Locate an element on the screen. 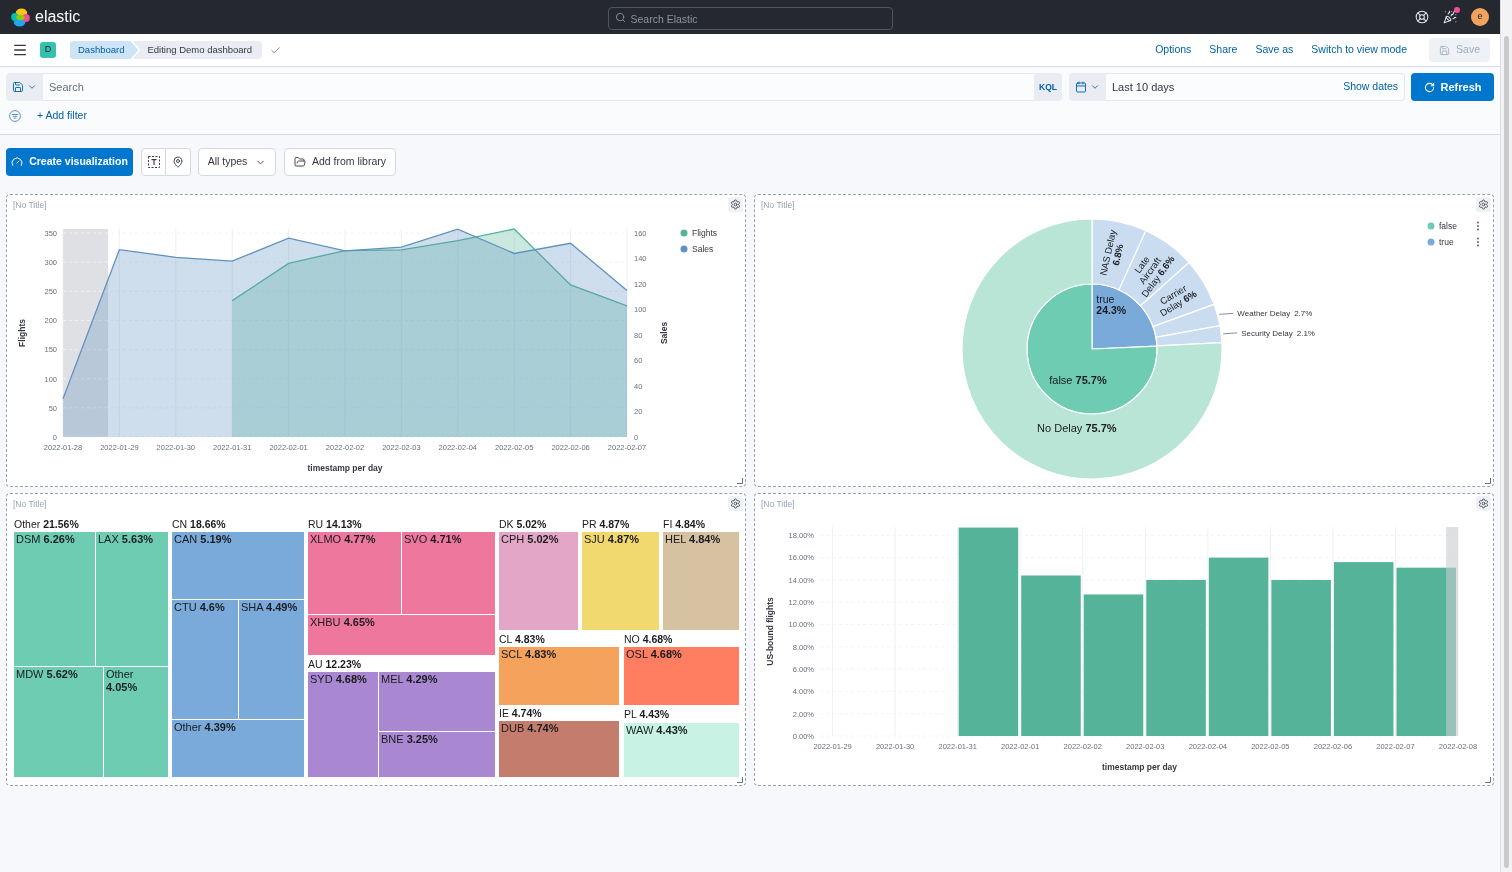 The height and width of the screenshot is (872, 1512). action-link: Share is located at coordinates (1223, 50).